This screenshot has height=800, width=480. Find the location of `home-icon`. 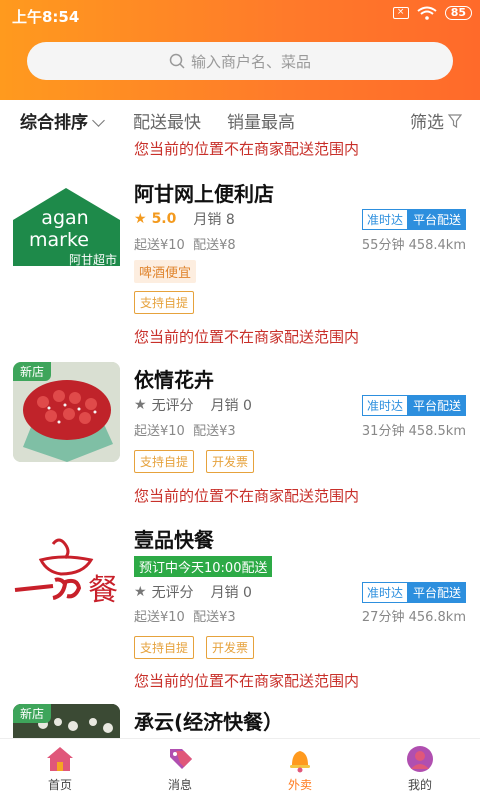

home-icon is located at coordinates (60, 759).